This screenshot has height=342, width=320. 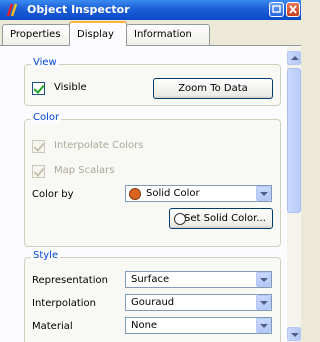 I want to click on tab-display: Display, so click(x=98, y=33).